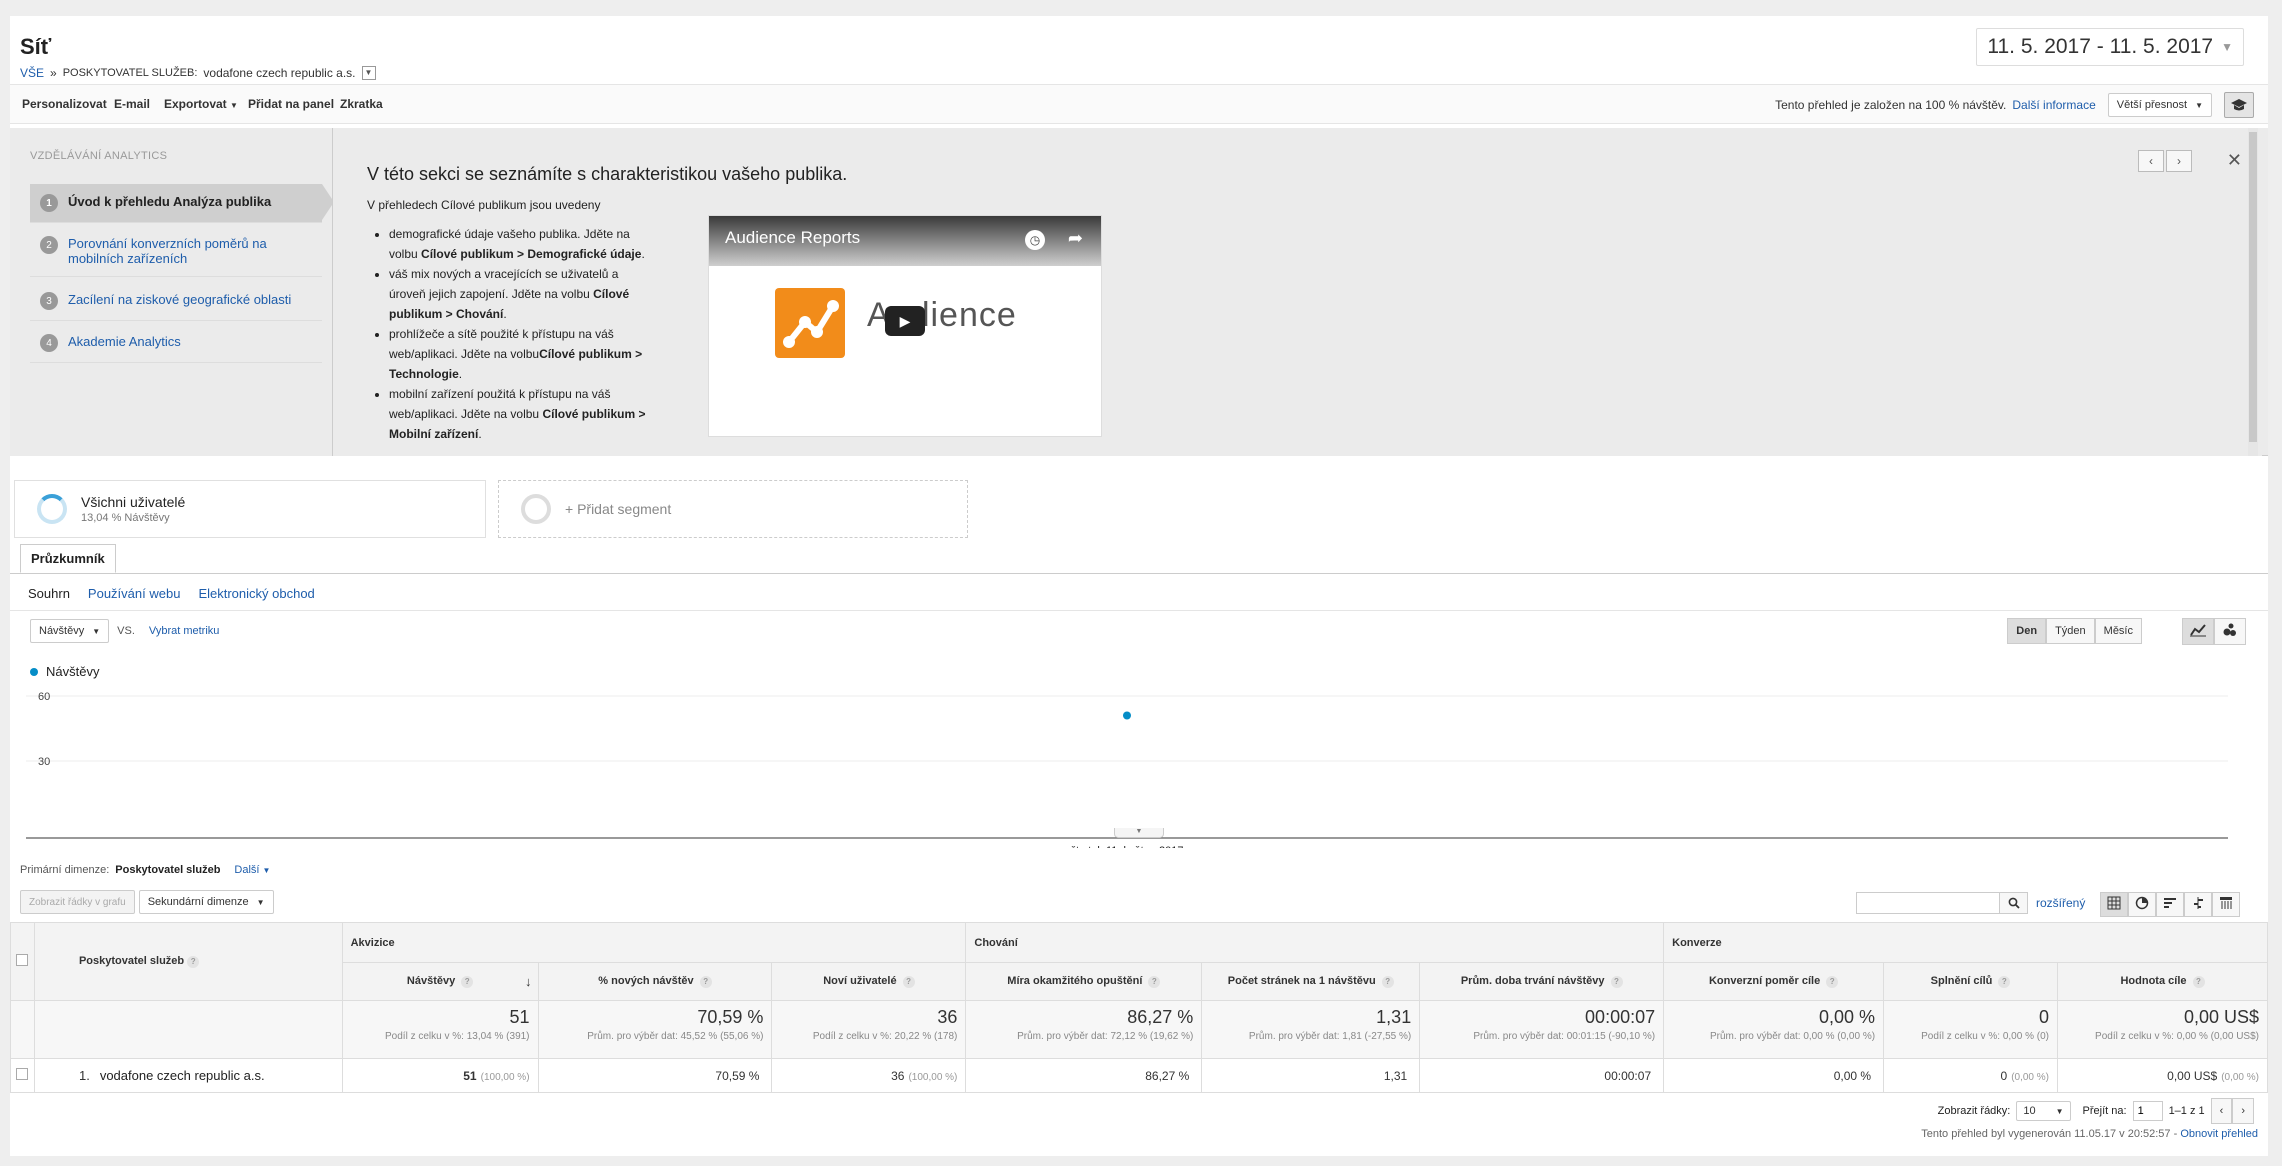 This screenshot has height=1166, width=2282. What do you see at coordinates (1395, 1075) in the screenshot?
I see `cell-value: 1,31` at bounding box center [1395, 1075].